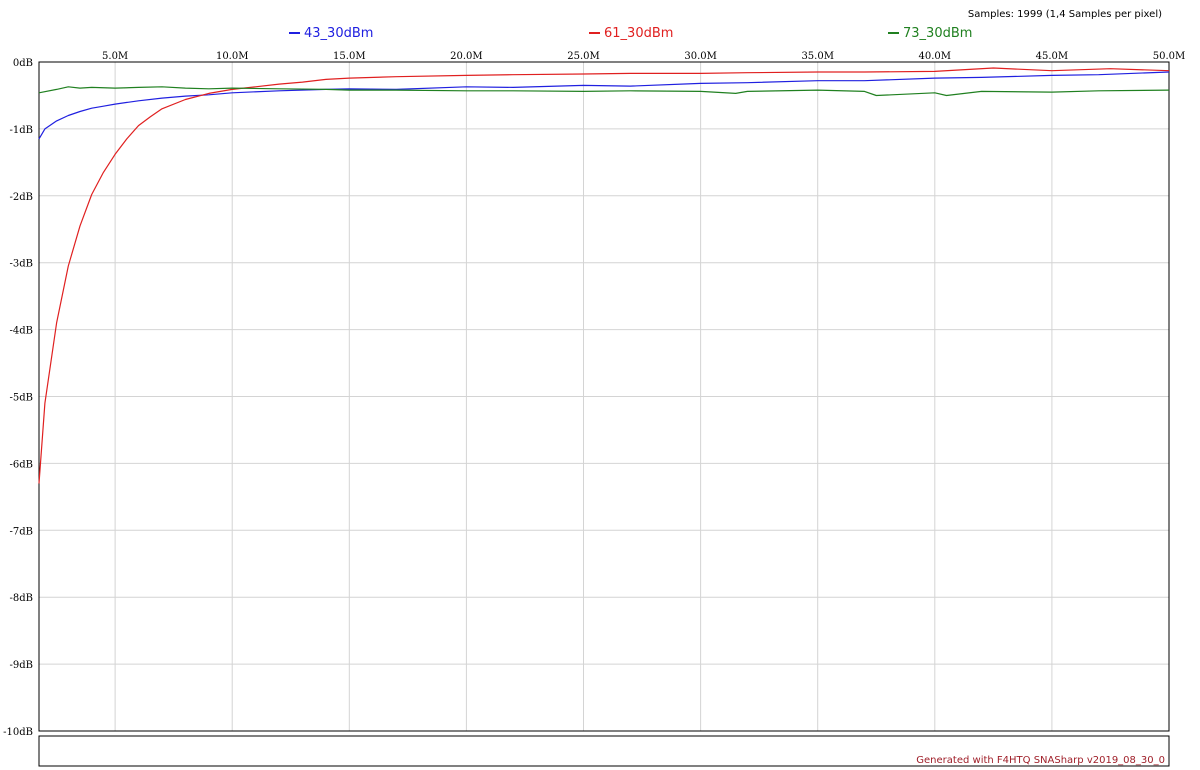 Image resolution: width=1200 pixels, height=770 pixels. I want to click on y-tick-label: -3dB, so click(22, 264).